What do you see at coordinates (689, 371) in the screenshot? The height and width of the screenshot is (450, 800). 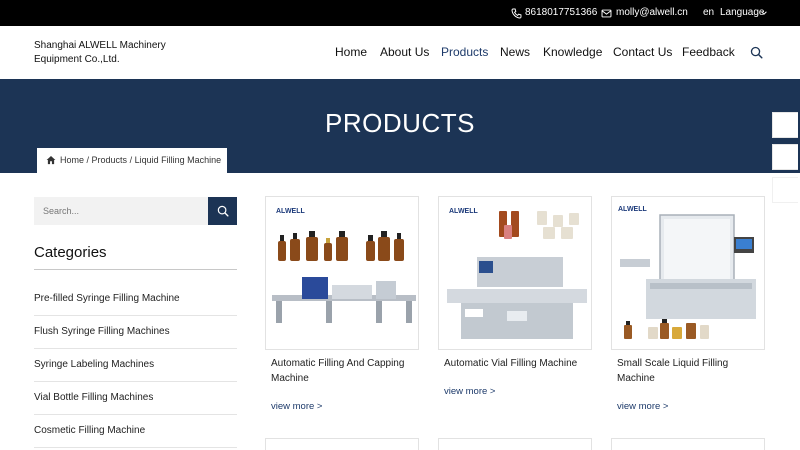 I see `product-title: Small Scale Liquid Filling Machine` at bounding box center [689, 371].